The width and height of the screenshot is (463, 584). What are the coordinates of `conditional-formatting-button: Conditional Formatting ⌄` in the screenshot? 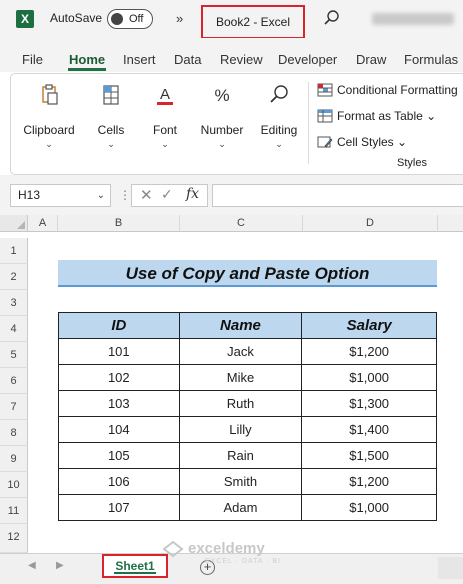 It's located at (390, 90).